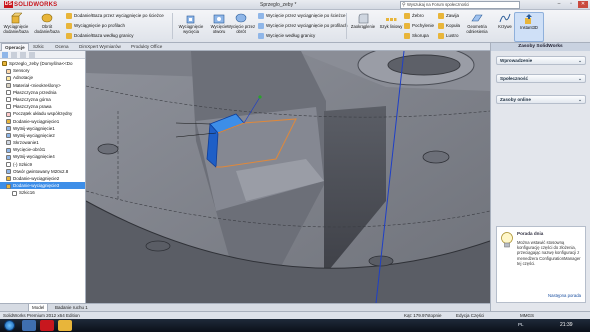 The image size is (590, 332). I want to click on tree-root: Sprzeglo_zeby (Domyślna<<Do, so click(42, 63).